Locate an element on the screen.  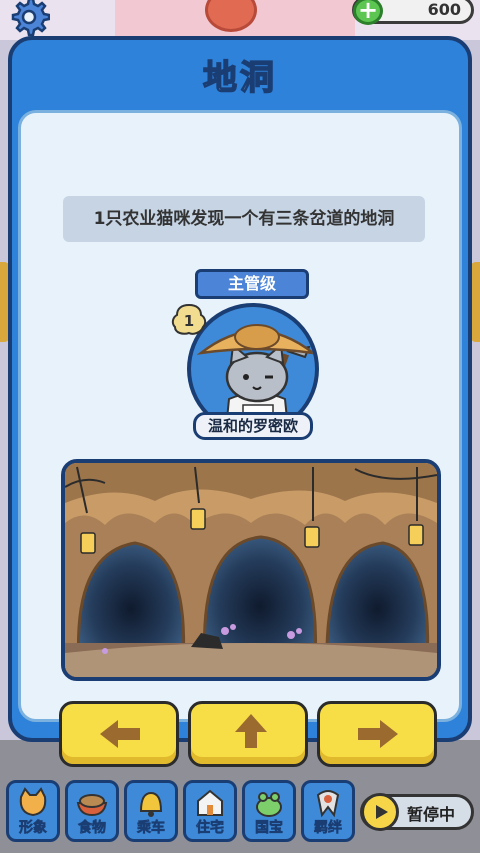
pause-button: 暂停中 is located at coordinates (417, 812).